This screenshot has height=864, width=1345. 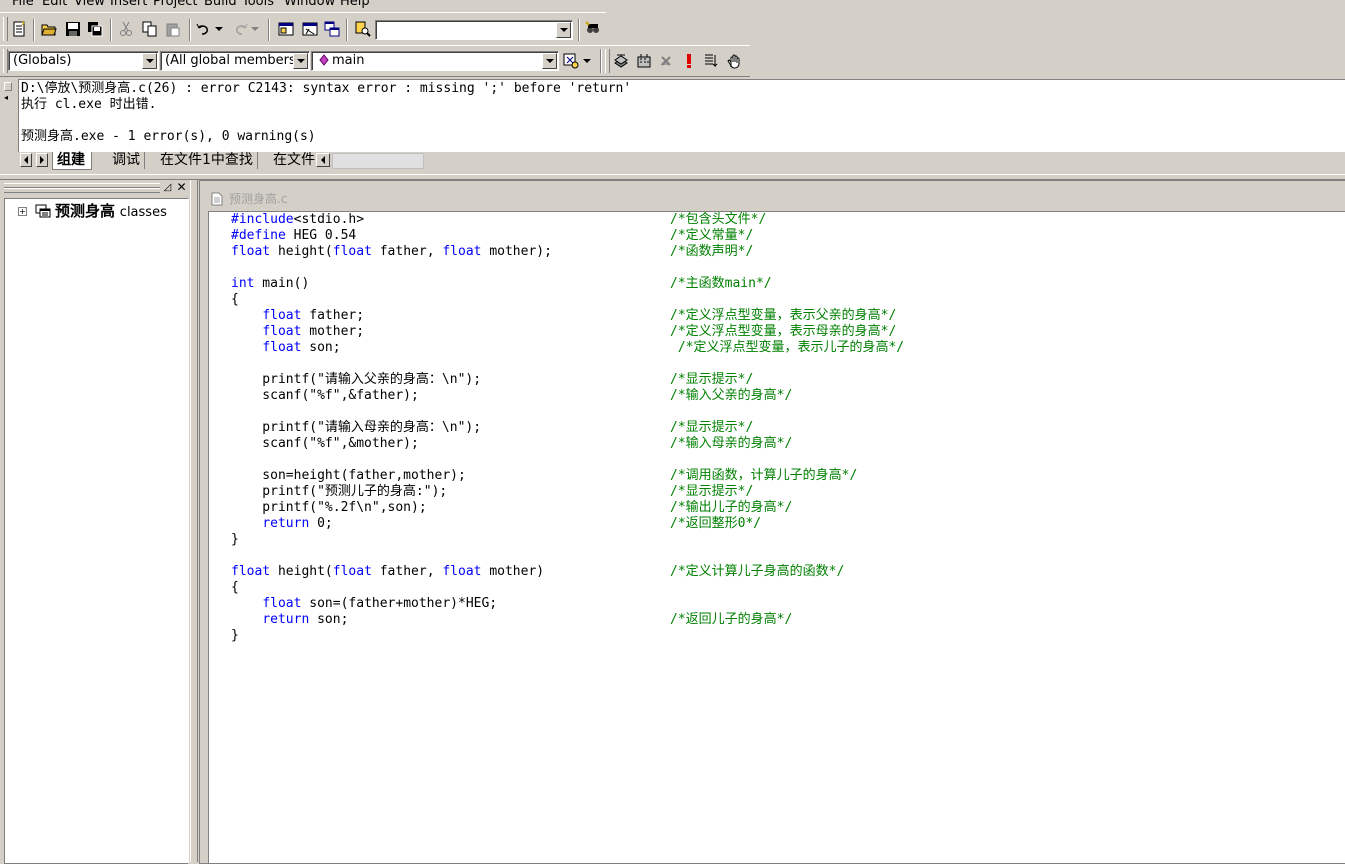 What do you see at coordinates (731, 620) in the screenshot?
I see `code-comment: /*返回儿子的身高*/` at bounding box center [731, 620].